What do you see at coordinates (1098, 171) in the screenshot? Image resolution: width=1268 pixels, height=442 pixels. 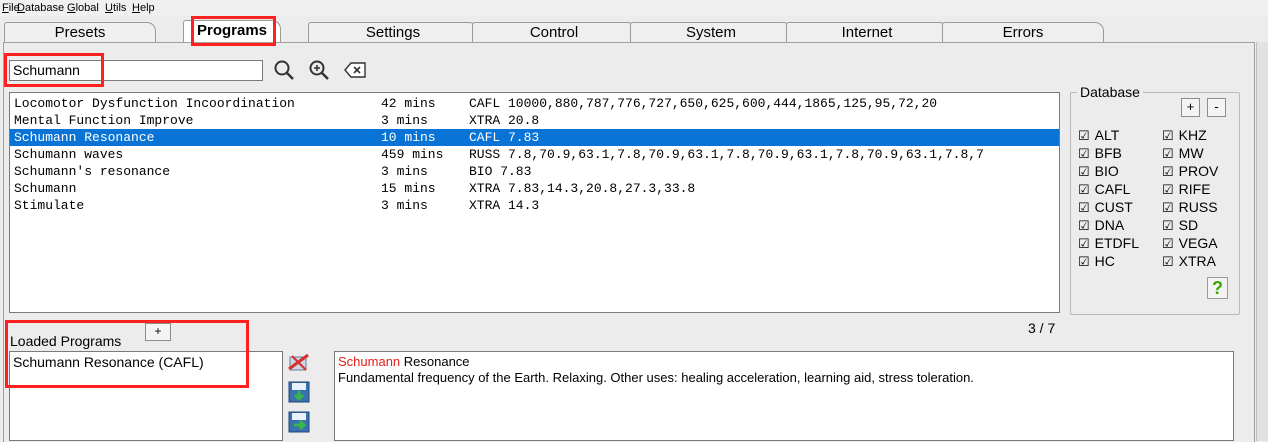 I see `checkbox-bio: ☑ BIO` at bounding box center [1098, 171].